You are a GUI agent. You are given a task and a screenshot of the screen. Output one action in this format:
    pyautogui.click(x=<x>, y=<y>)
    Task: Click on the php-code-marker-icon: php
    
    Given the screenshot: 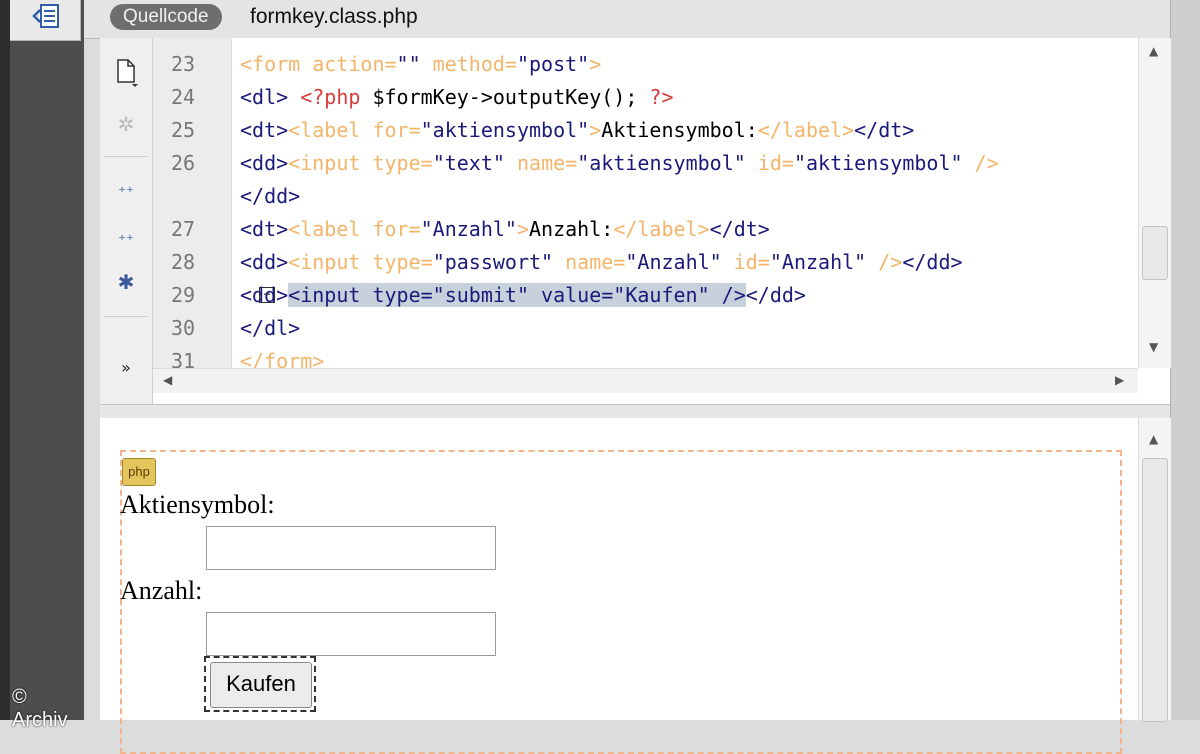 What is the action you would take?
    pyautogui.click(x=139, y=472)
    